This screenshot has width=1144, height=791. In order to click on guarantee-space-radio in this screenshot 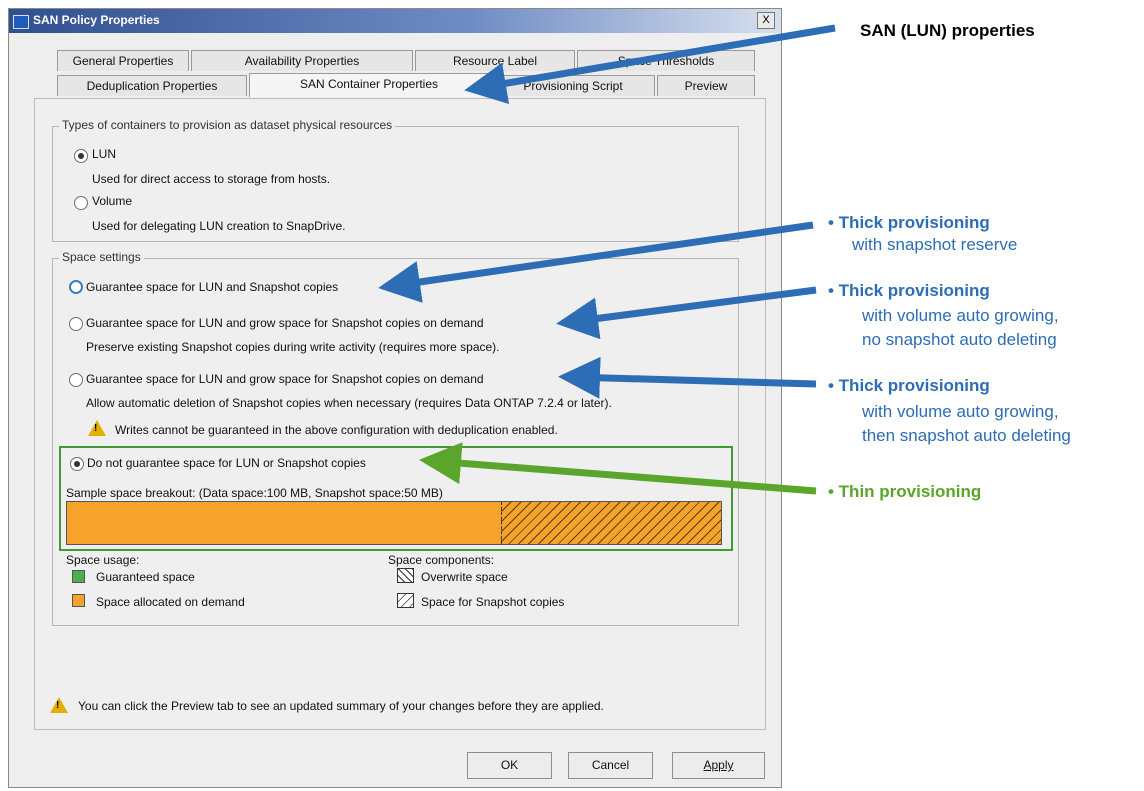, I will do `click(76, 287)`.